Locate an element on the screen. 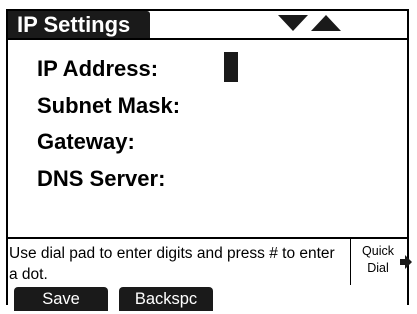  text-cursor is located at coordinates (231, 67).